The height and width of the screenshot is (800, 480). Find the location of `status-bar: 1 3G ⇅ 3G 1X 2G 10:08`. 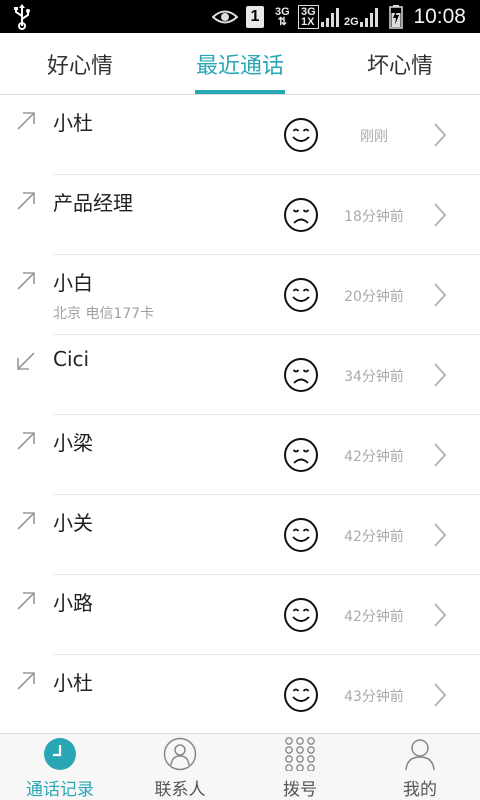

status-bar: 1 3G ⇅ 3G 1X 2G 10:08 is located at coordinates (240, 16).